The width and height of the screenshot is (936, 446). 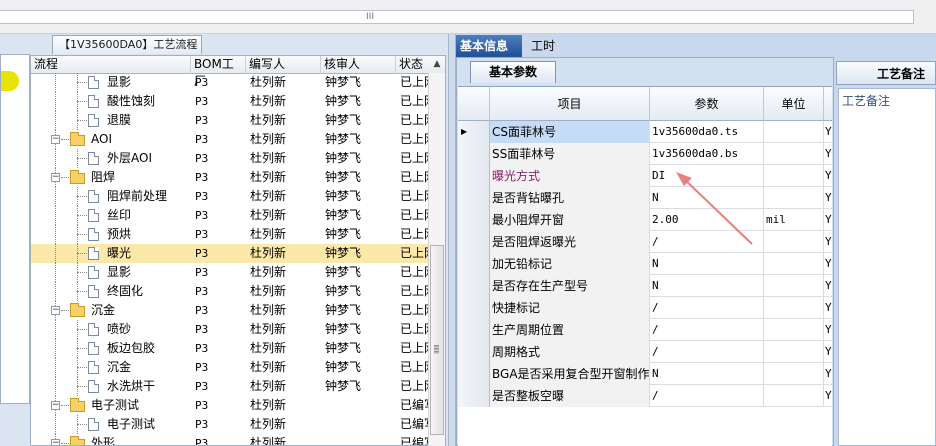 What do you see at coordinates (794, 104) in the screenshot?
I see `col-header-unit: 单位` at bounding box center [794, 104].